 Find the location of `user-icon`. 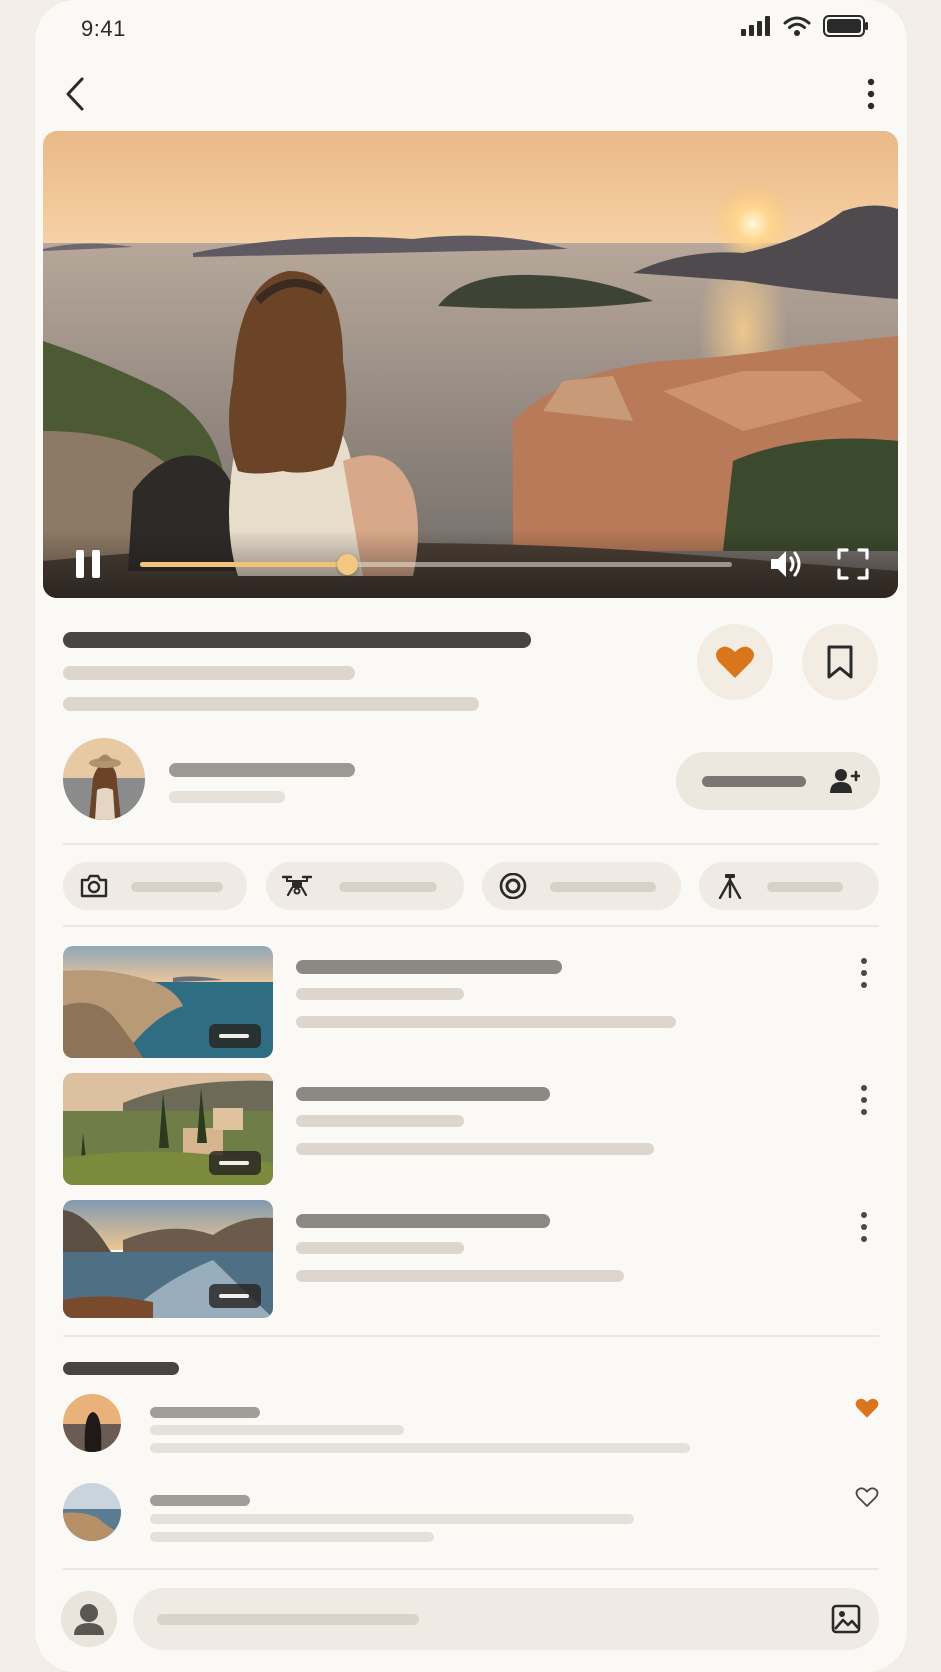

user-icon is located at coordinates (89, 1619).